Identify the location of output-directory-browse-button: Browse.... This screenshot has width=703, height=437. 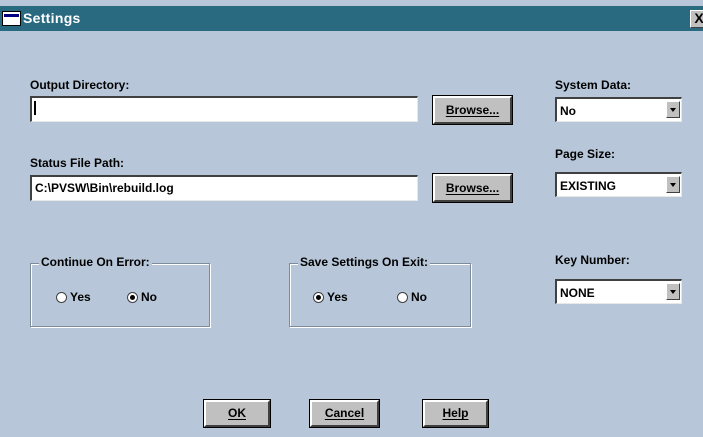
(472, 110).